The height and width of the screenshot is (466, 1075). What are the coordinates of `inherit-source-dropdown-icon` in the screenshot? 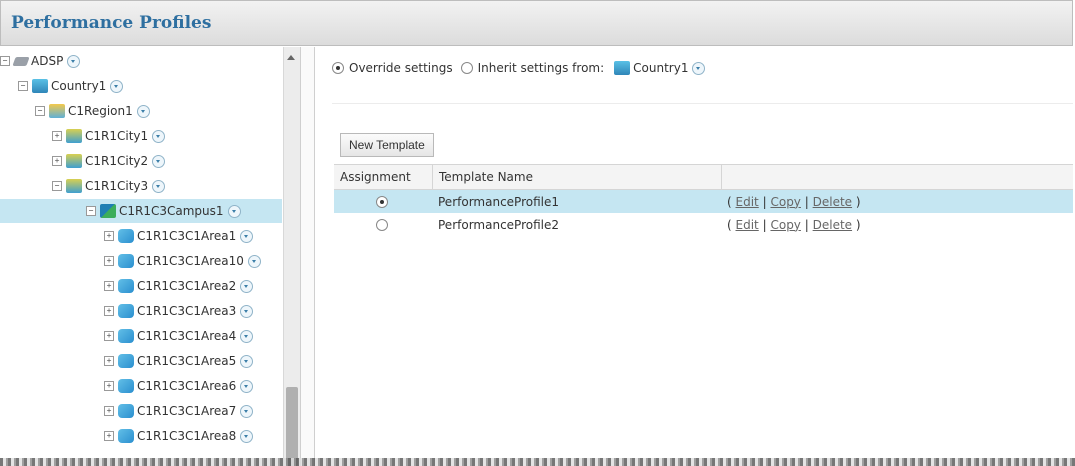 It's located at (699, 68).